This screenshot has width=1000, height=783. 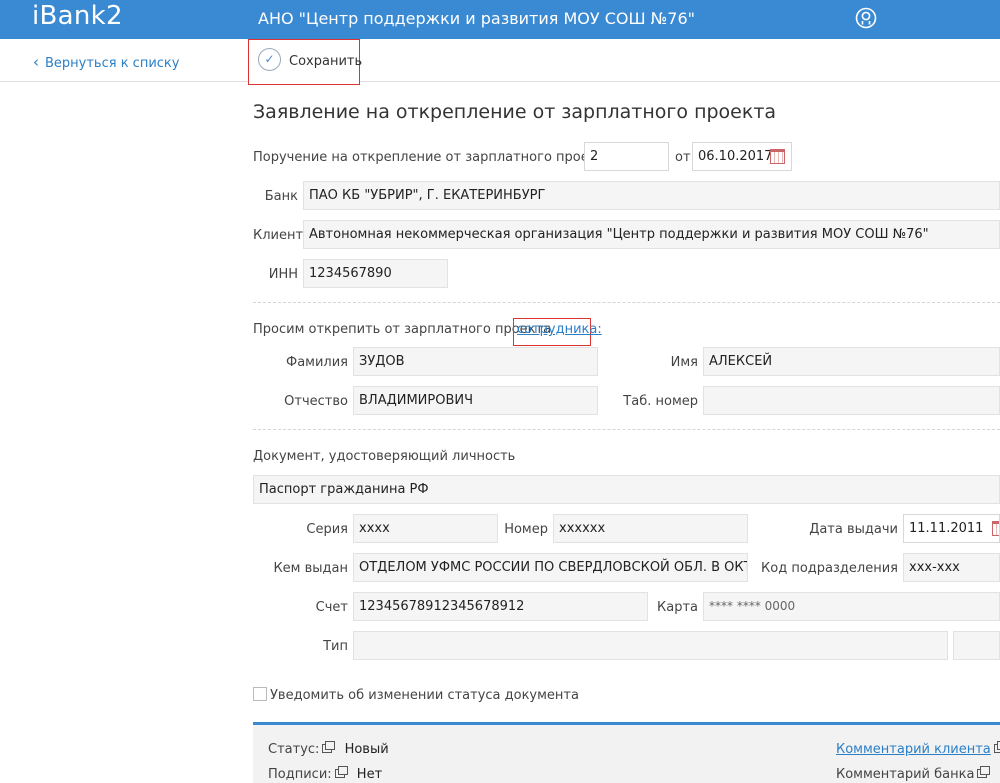 What do you see at coordinates (851, 400) in the screenshot?
I see `tab-number-field` at bounding box center [851, 400].